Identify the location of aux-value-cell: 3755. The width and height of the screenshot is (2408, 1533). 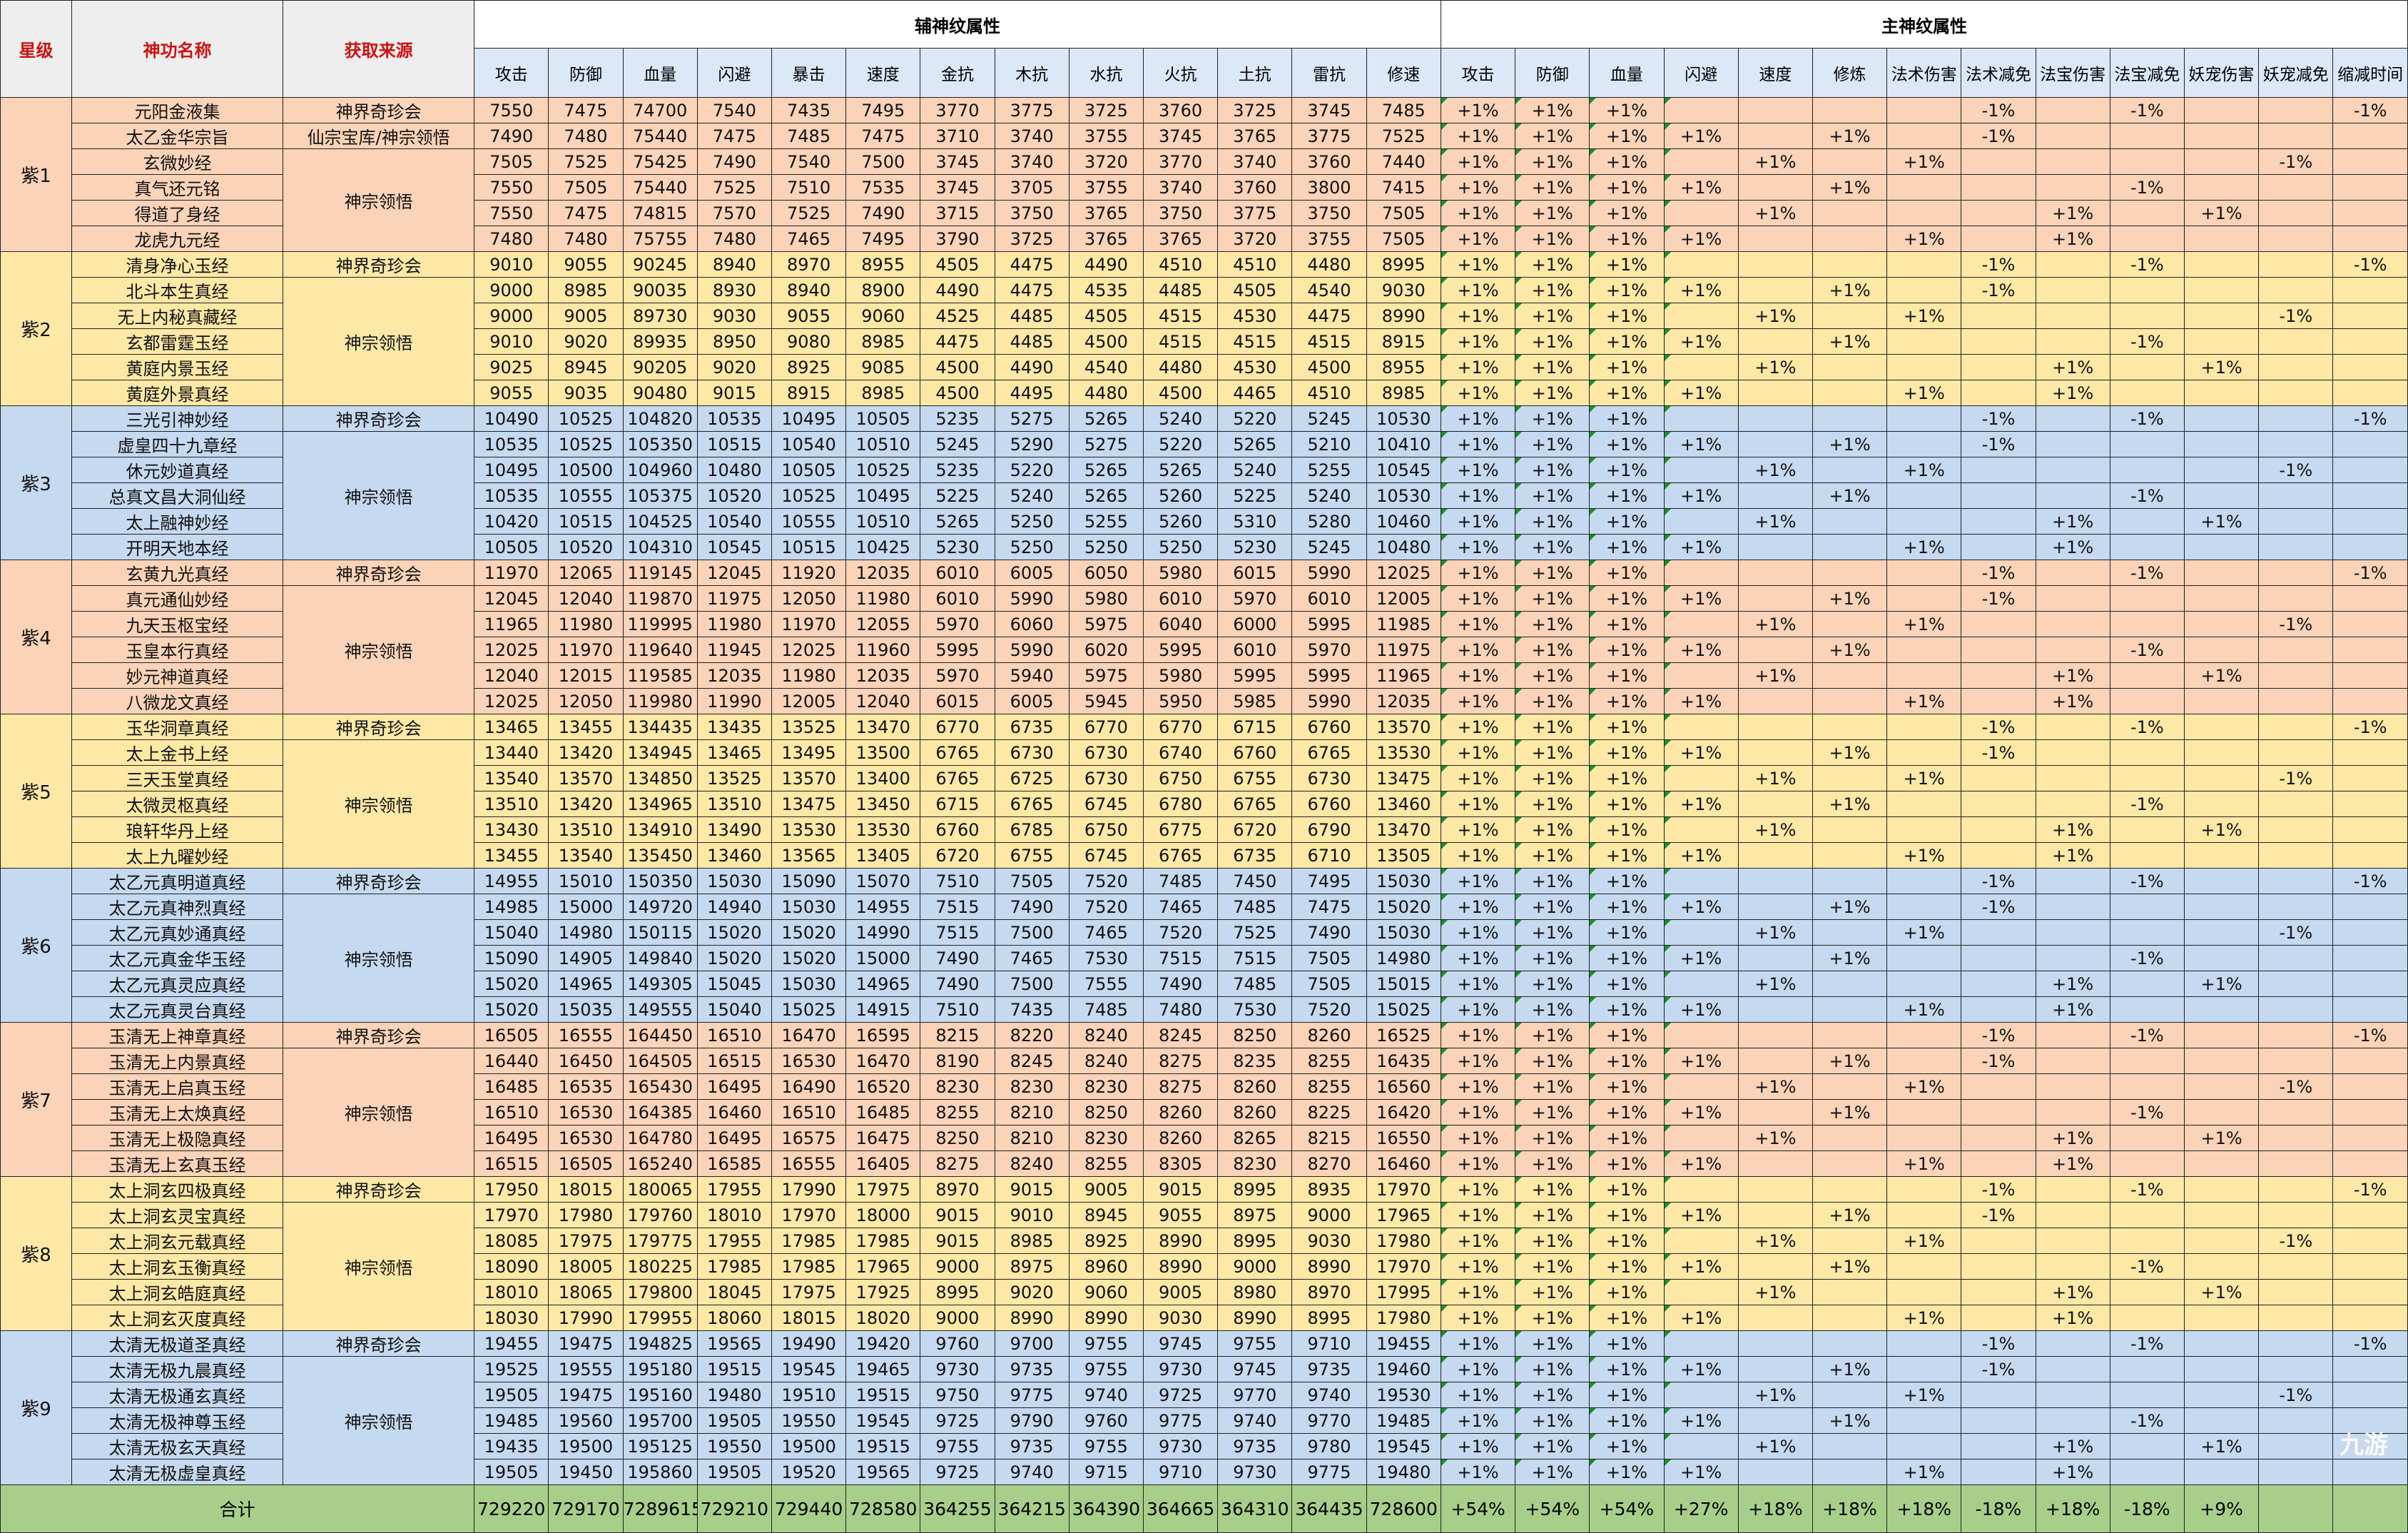
(1106, 136).